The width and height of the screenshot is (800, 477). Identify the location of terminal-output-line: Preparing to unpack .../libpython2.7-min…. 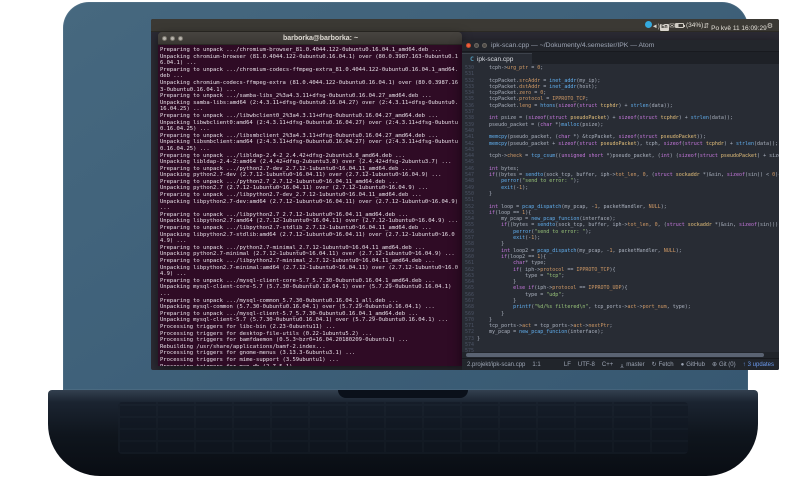
(297, 261).